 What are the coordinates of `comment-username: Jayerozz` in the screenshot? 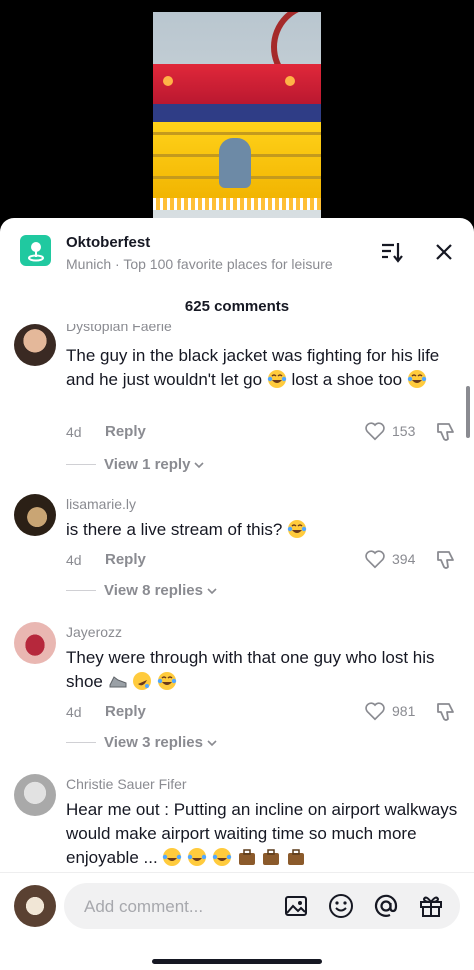 It's located at (94, 632).